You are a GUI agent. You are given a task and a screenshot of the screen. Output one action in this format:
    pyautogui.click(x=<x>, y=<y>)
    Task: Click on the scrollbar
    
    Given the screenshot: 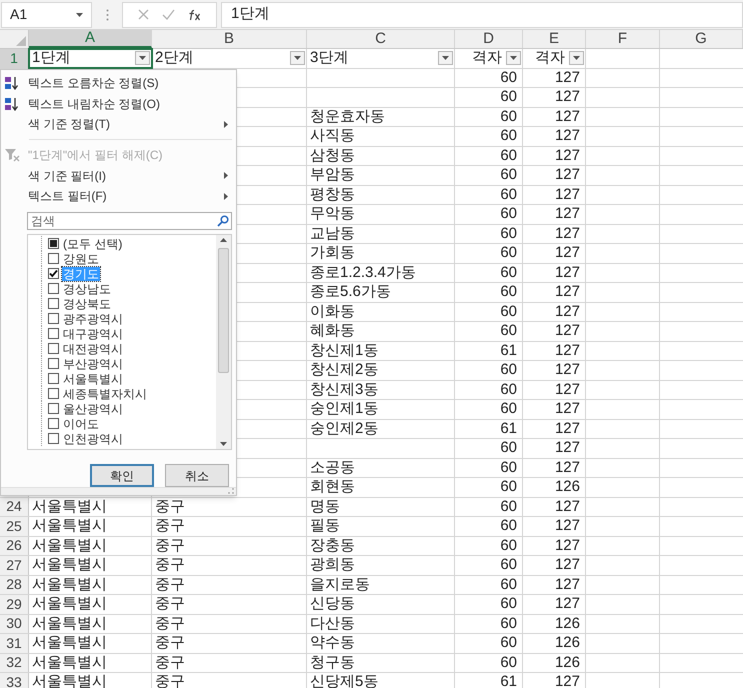 What is the action you would take?
    pyautogui.click(x=223, y=342)
    